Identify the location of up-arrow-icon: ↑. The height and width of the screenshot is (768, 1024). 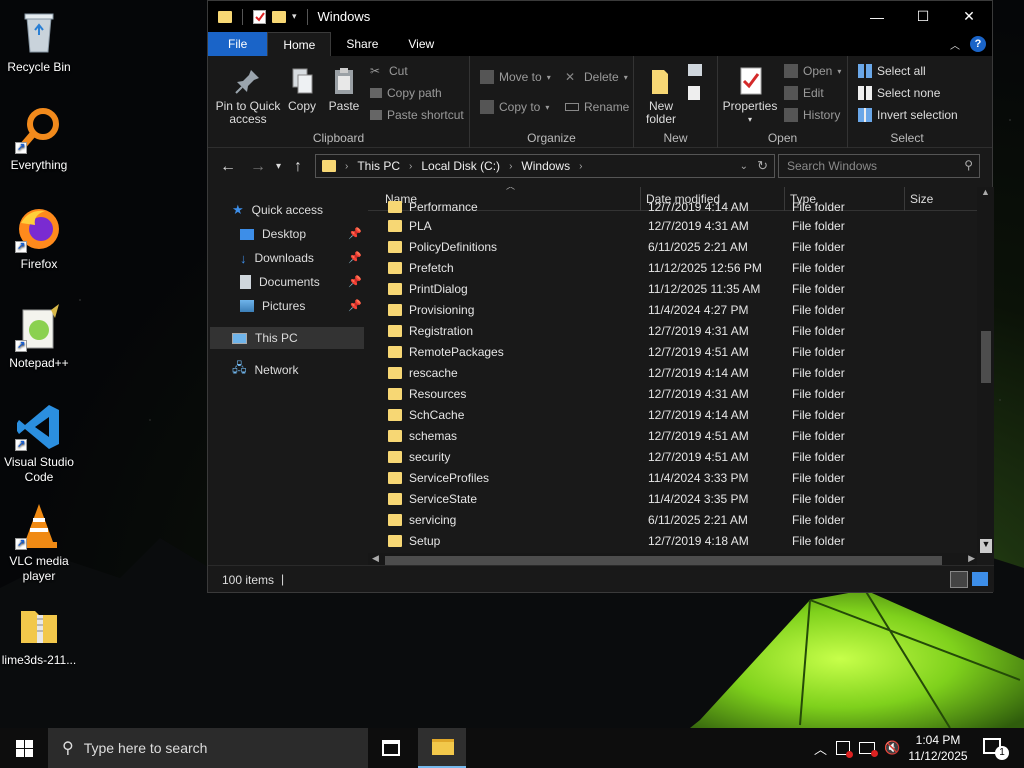
(298, 167).